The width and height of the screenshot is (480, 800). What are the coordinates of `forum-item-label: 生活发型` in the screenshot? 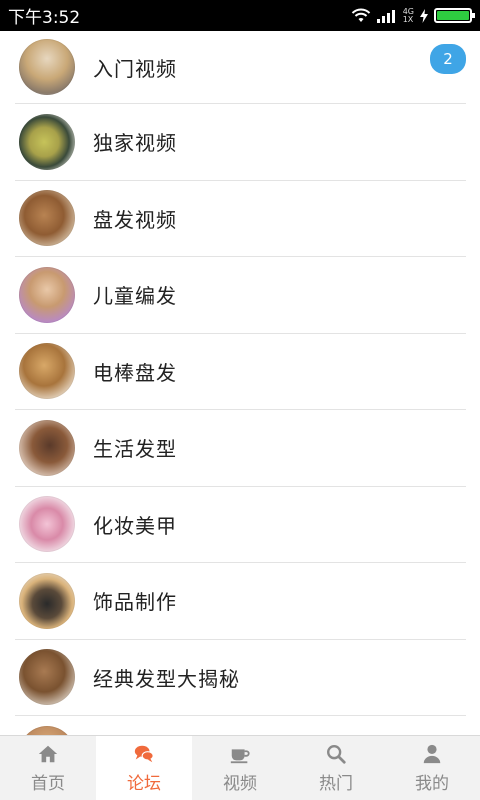 It's located at (135, 449).